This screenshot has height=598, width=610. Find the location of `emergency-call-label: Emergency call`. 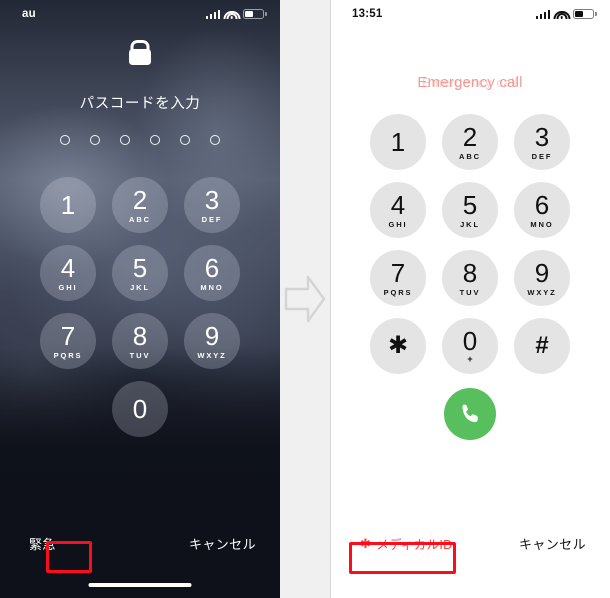

emergency-call-label: Emergency call is located at coordinates (470, 82).